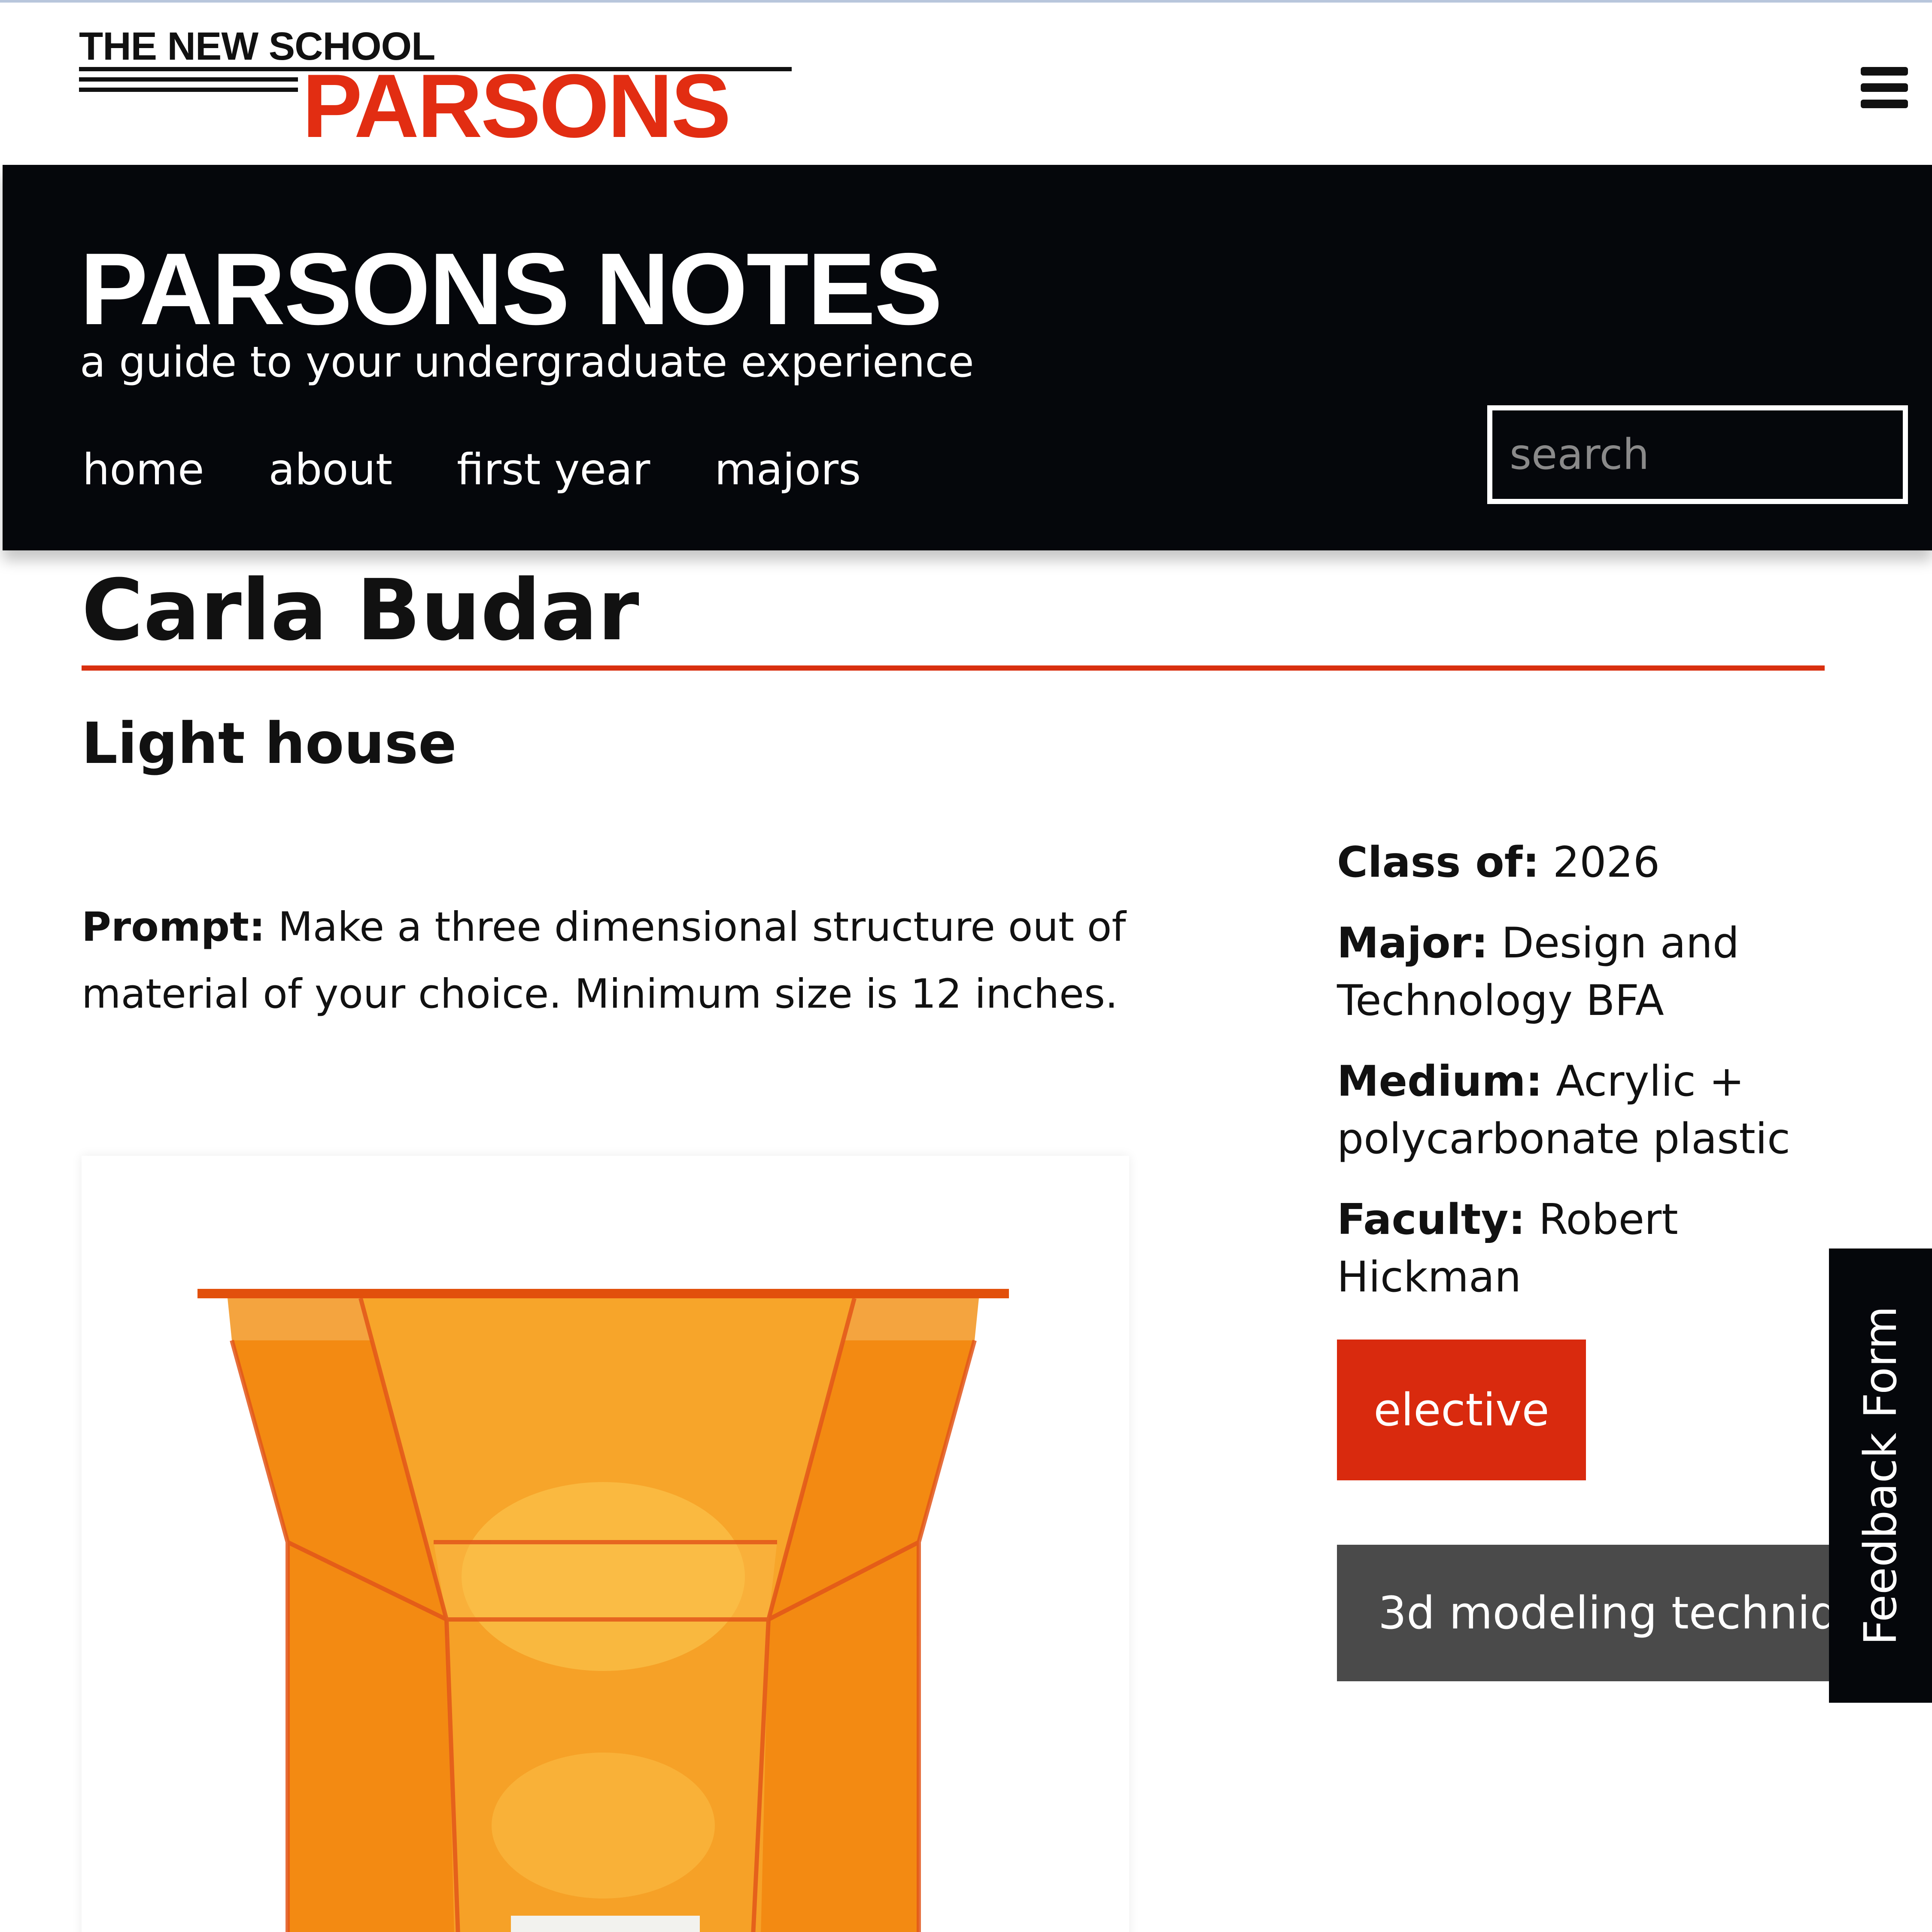  What do you see at coordinates (174, 928) in the screenshot?
I see `prompt-label: Prompt:` at bounding box center [174, 928].